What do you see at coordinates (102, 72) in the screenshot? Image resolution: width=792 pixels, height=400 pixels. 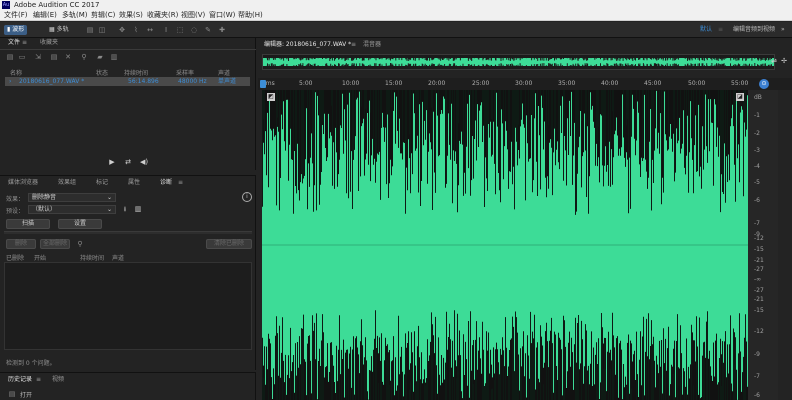 I see `col-status: 状态` at bounding box center [102, 72].